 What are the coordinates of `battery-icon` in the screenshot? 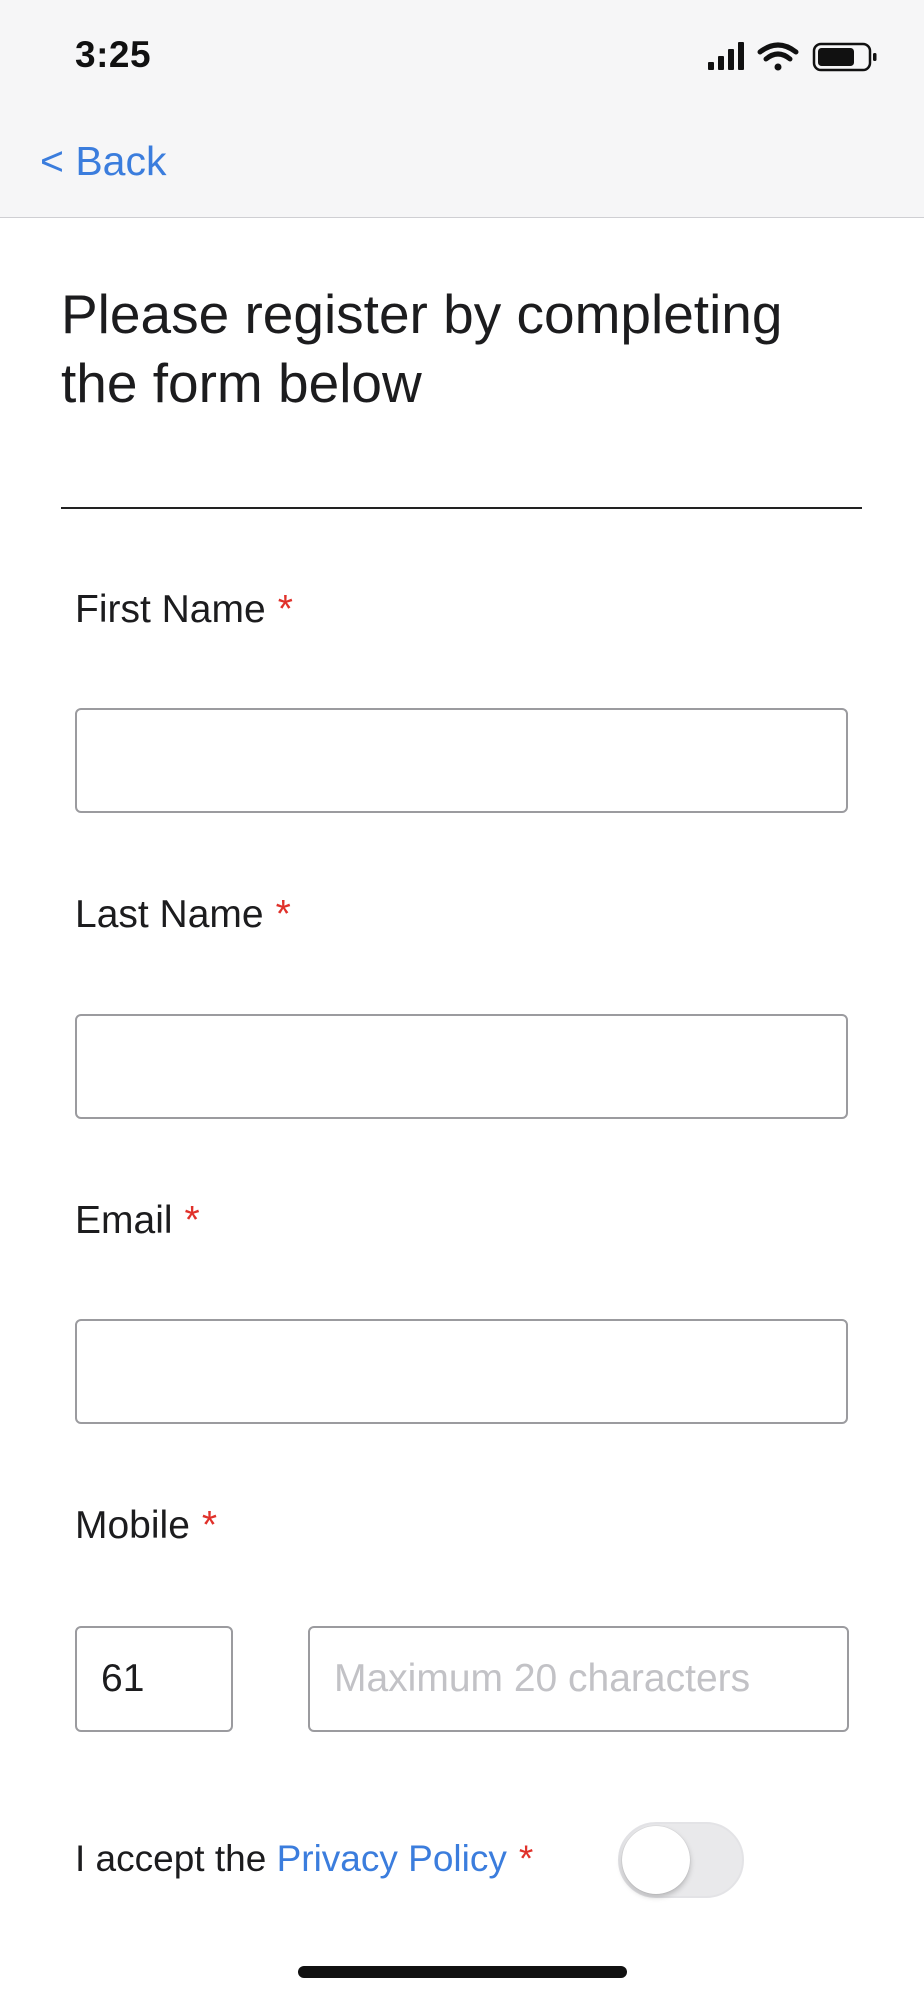 It's located at (844, 57).